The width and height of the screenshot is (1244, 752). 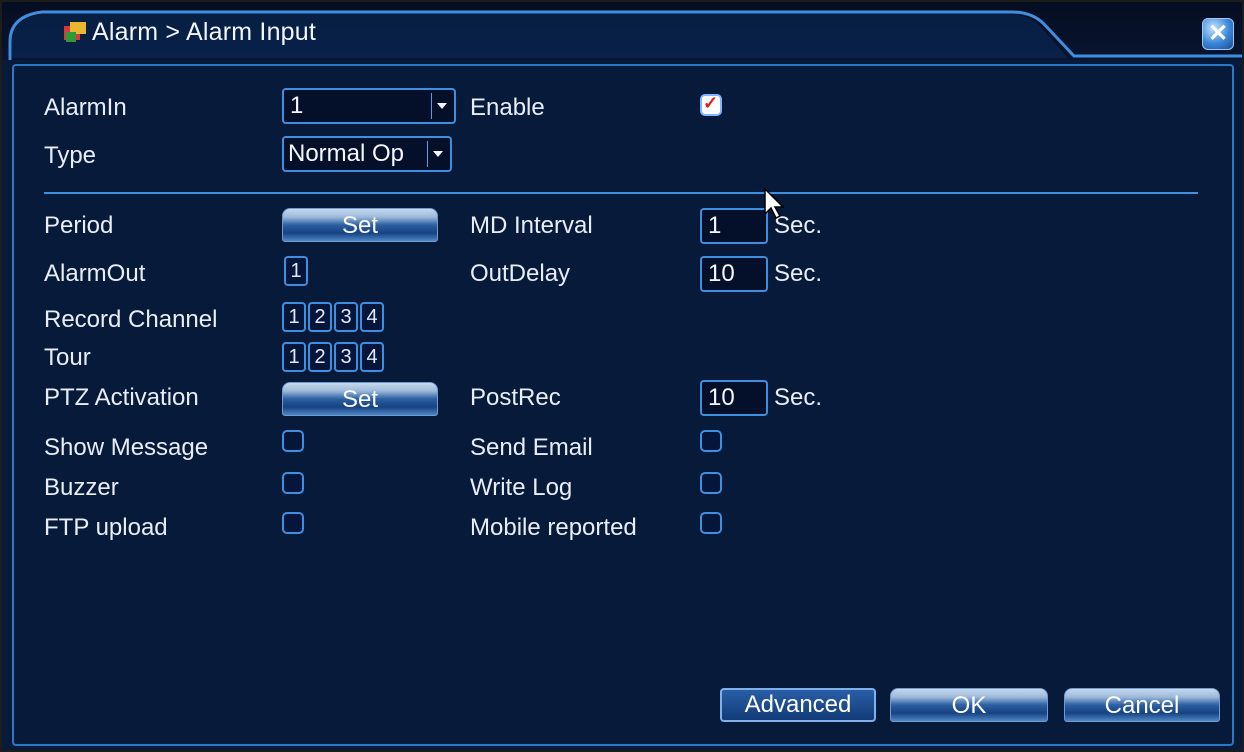 I want to click on window-title: Alarm > Alarm Input, so click(x=204, y=32).